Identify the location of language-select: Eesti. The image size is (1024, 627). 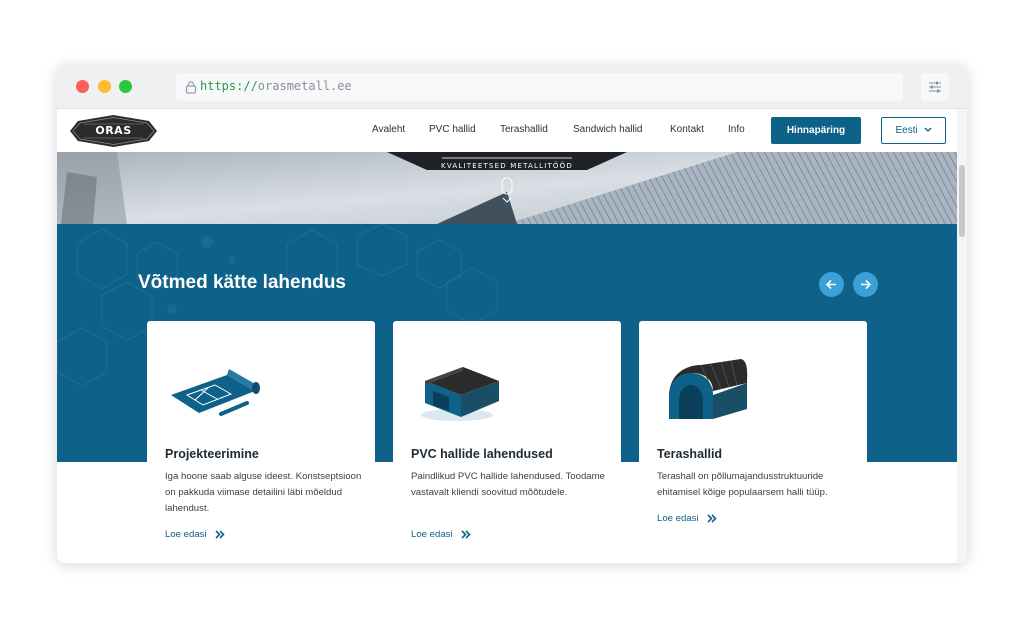
(913, 130).